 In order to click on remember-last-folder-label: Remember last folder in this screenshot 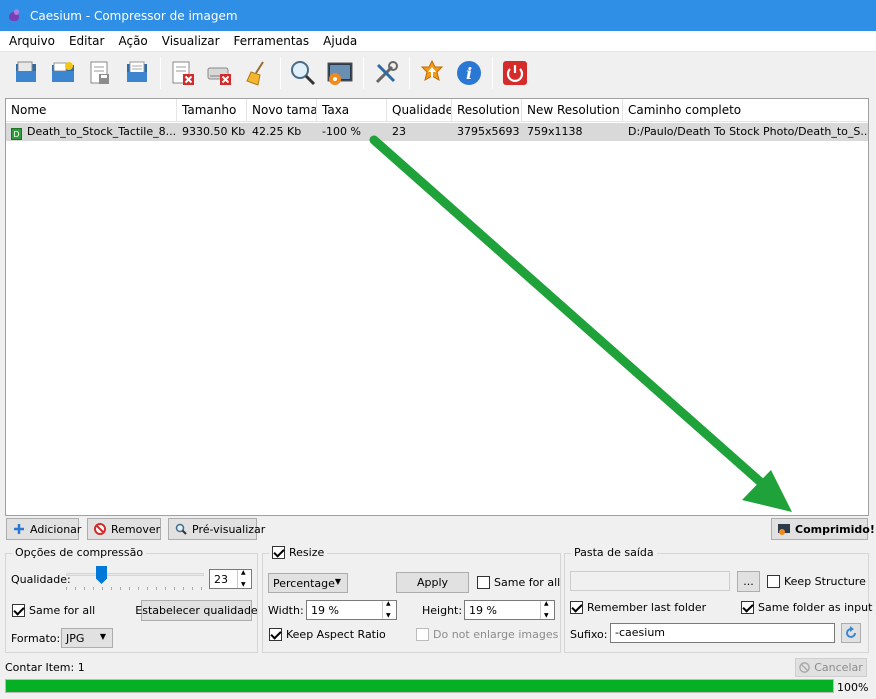, I will do `click(647, 607)`.